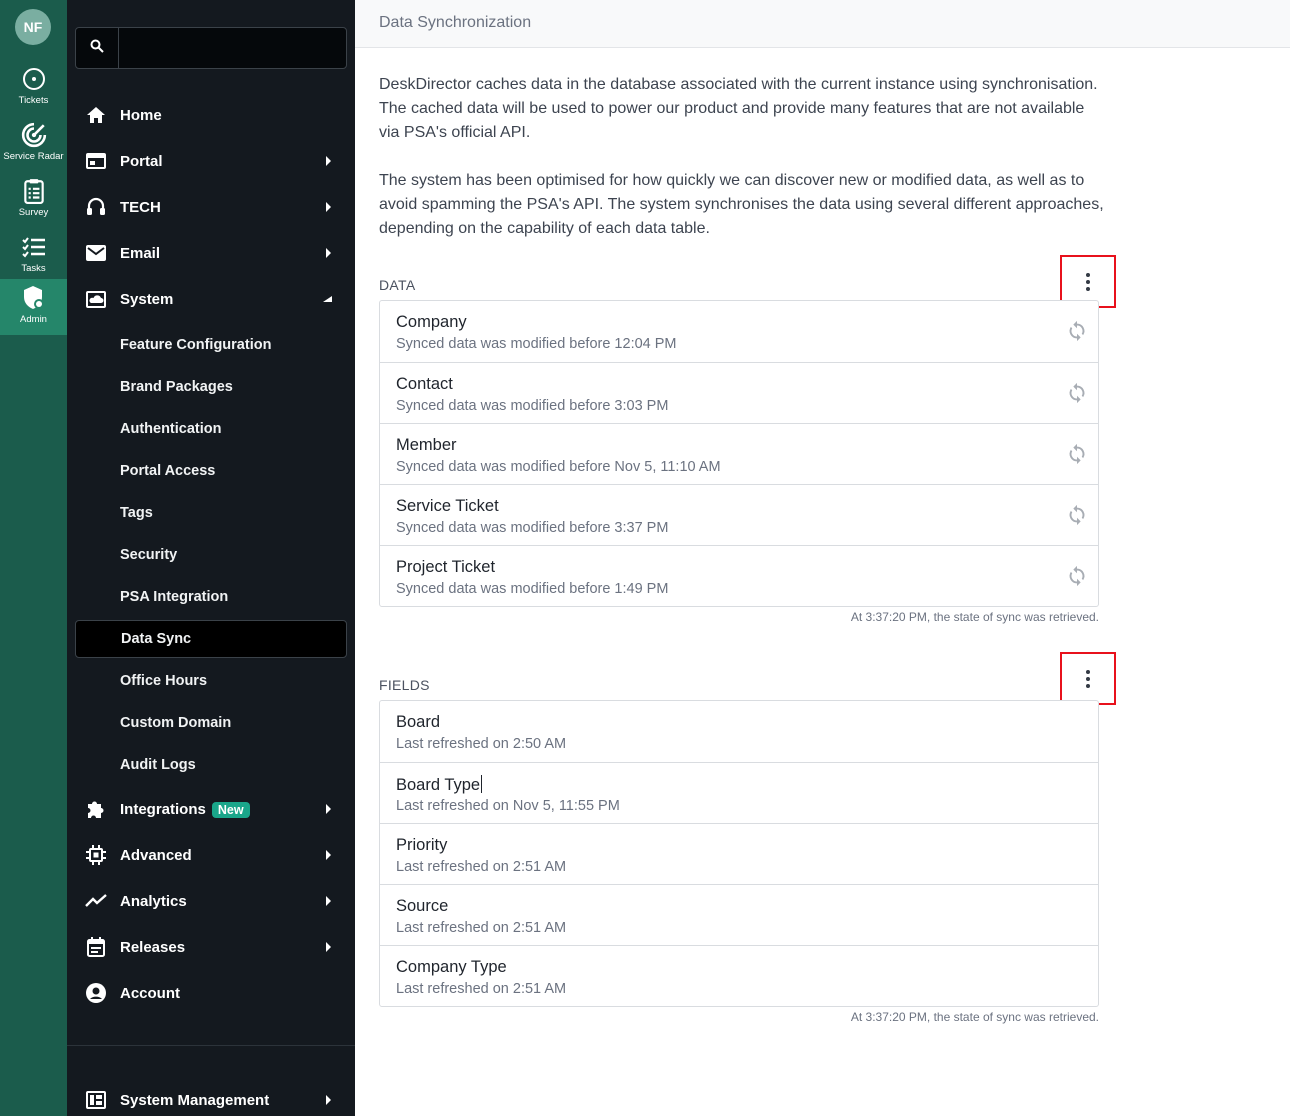 The image size is (1290, 1116). Describe the element at coordinates (211, 345) in the screenshot. I see `sub-item-feature-configuration: Feature Configuration` at that location.